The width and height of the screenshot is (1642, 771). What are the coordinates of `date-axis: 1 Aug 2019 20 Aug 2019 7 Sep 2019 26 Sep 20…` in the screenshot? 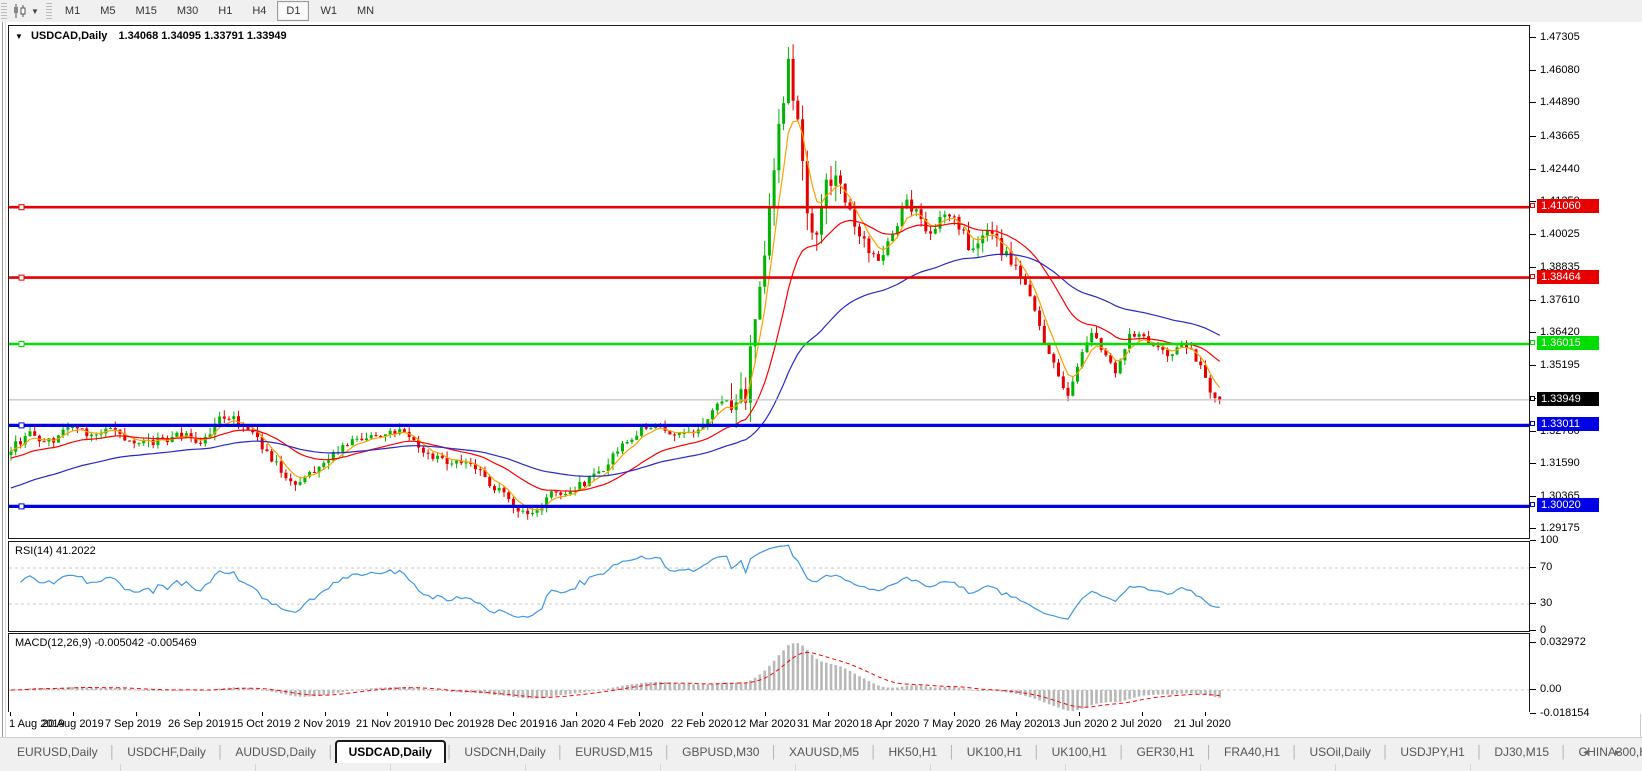 It's located at (769, 724).